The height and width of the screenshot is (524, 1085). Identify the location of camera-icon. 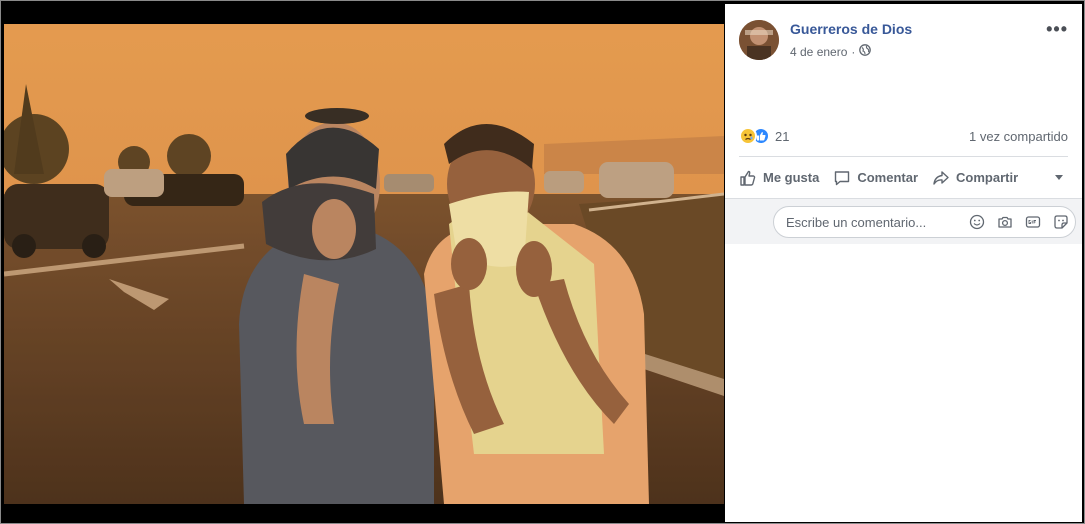
(1005, 222).